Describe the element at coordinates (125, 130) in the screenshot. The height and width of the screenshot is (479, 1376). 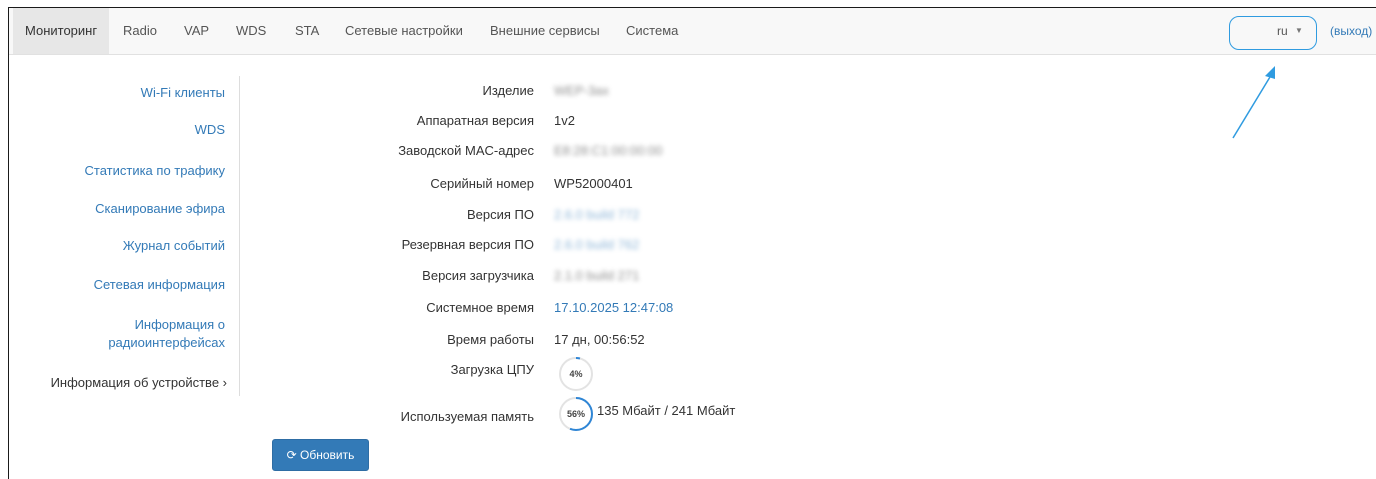
I see `sidebar-item-wds: WDS` at that location.